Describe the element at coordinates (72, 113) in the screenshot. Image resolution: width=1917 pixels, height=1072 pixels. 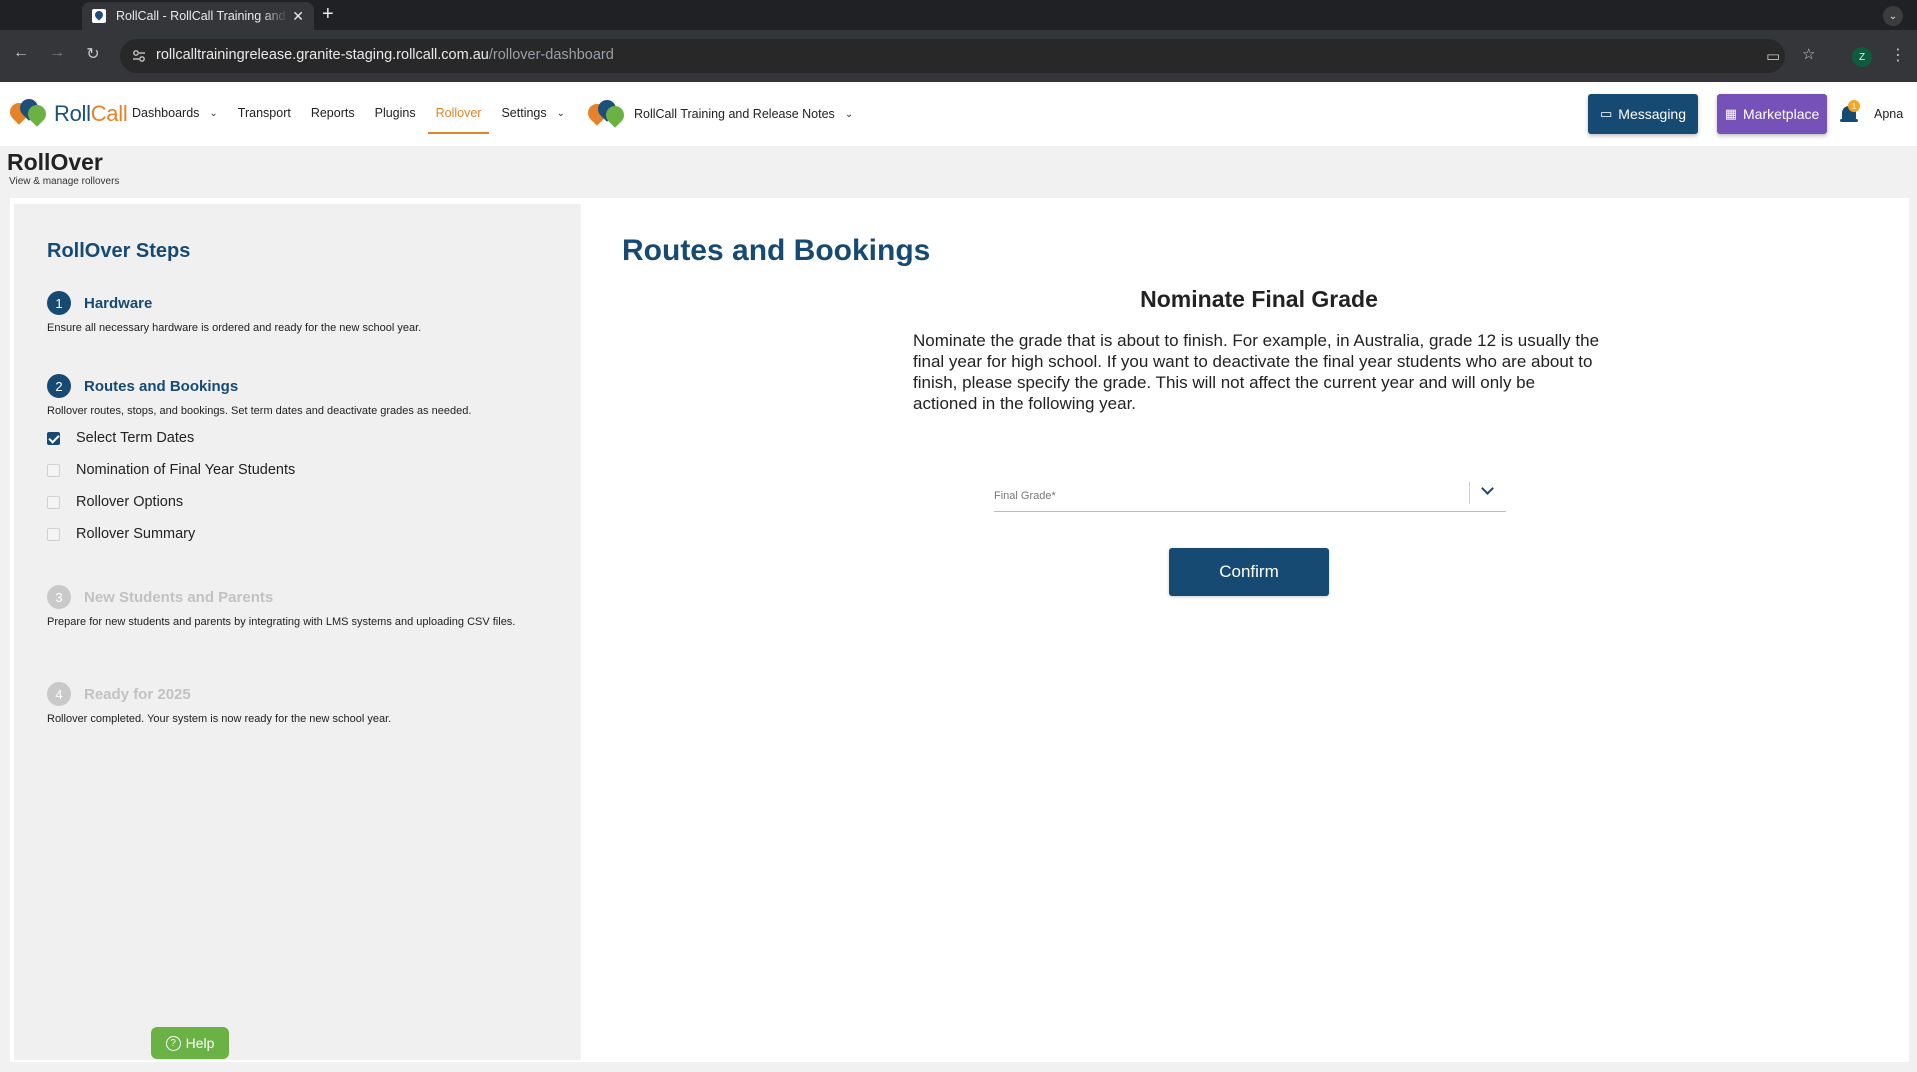
I see `logo-roll: Roll` at that location.